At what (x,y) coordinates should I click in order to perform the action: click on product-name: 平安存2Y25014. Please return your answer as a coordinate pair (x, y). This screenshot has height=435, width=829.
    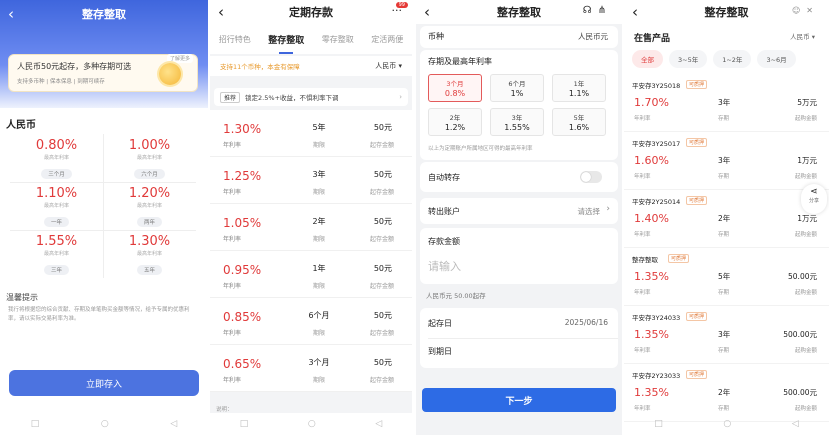
    Looking at the image, I should click on (656, 202).